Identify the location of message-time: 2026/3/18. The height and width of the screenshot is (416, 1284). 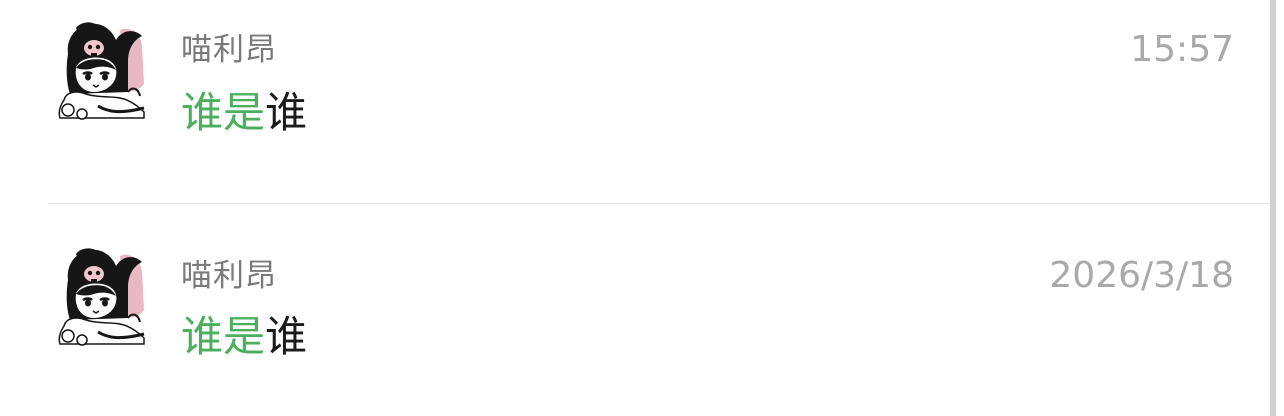
(1141, 275).